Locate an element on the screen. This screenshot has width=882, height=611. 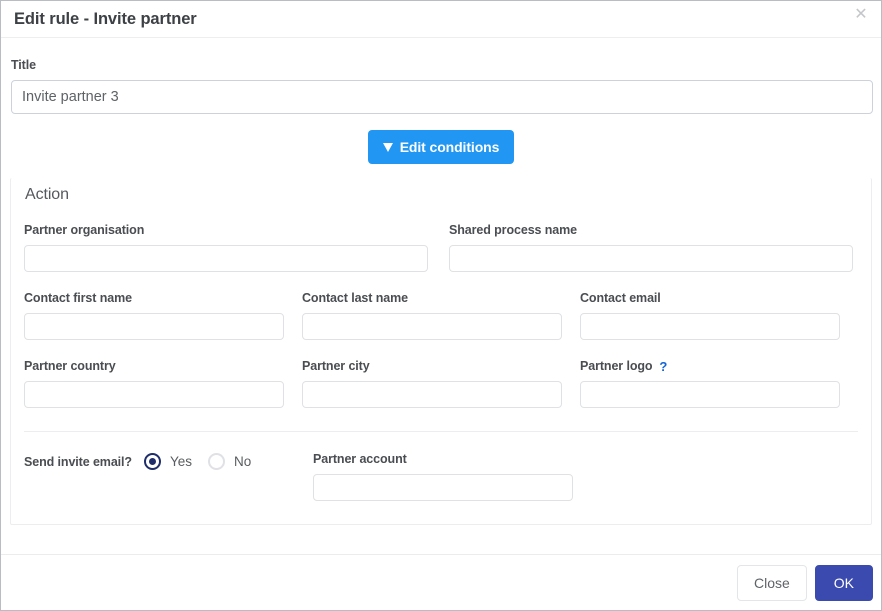
field-shared-process-name: Shared process name is located at coordinates (653, 247).